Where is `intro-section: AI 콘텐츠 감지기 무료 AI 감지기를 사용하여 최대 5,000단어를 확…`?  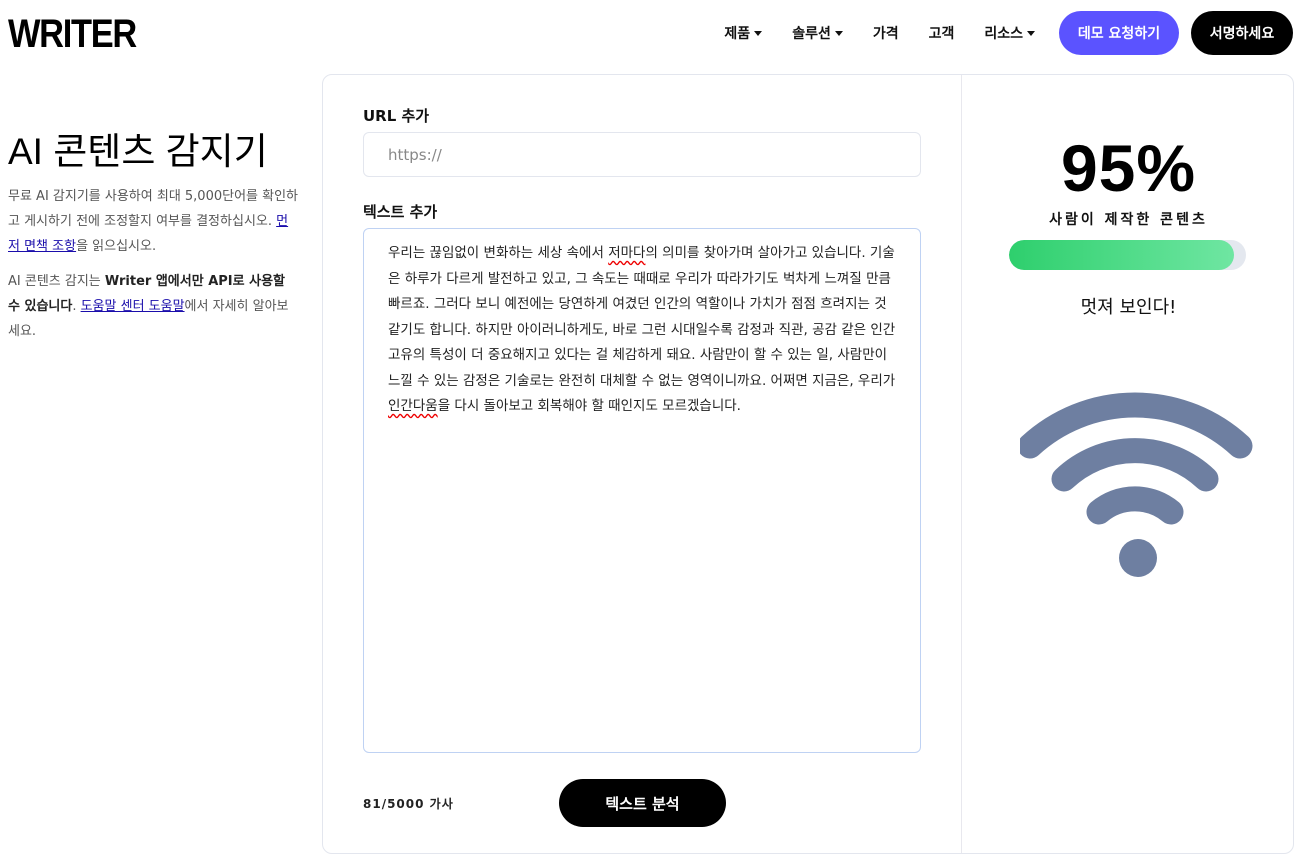 intro-section: AI 콘텐츠 감지기 무료 AI 감지기를 사용하여 최대 5,000단어를 확… is located at coordinates (154, 241).